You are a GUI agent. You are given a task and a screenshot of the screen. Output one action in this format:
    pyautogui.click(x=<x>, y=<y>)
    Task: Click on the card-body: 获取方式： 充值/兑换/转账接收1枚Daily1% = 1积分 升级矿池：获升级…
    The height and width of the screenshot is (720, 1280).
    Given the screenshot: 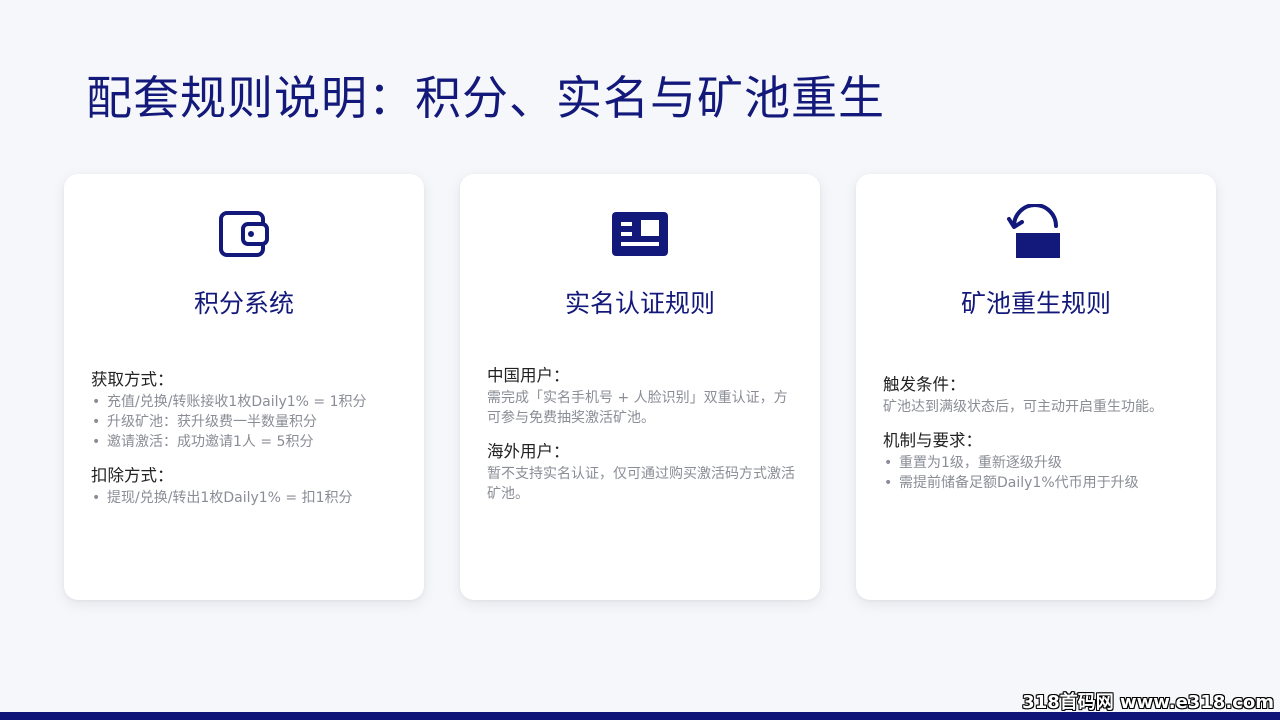 What is the action you would take?
    pyautogui.click(x=246, y=444)
    